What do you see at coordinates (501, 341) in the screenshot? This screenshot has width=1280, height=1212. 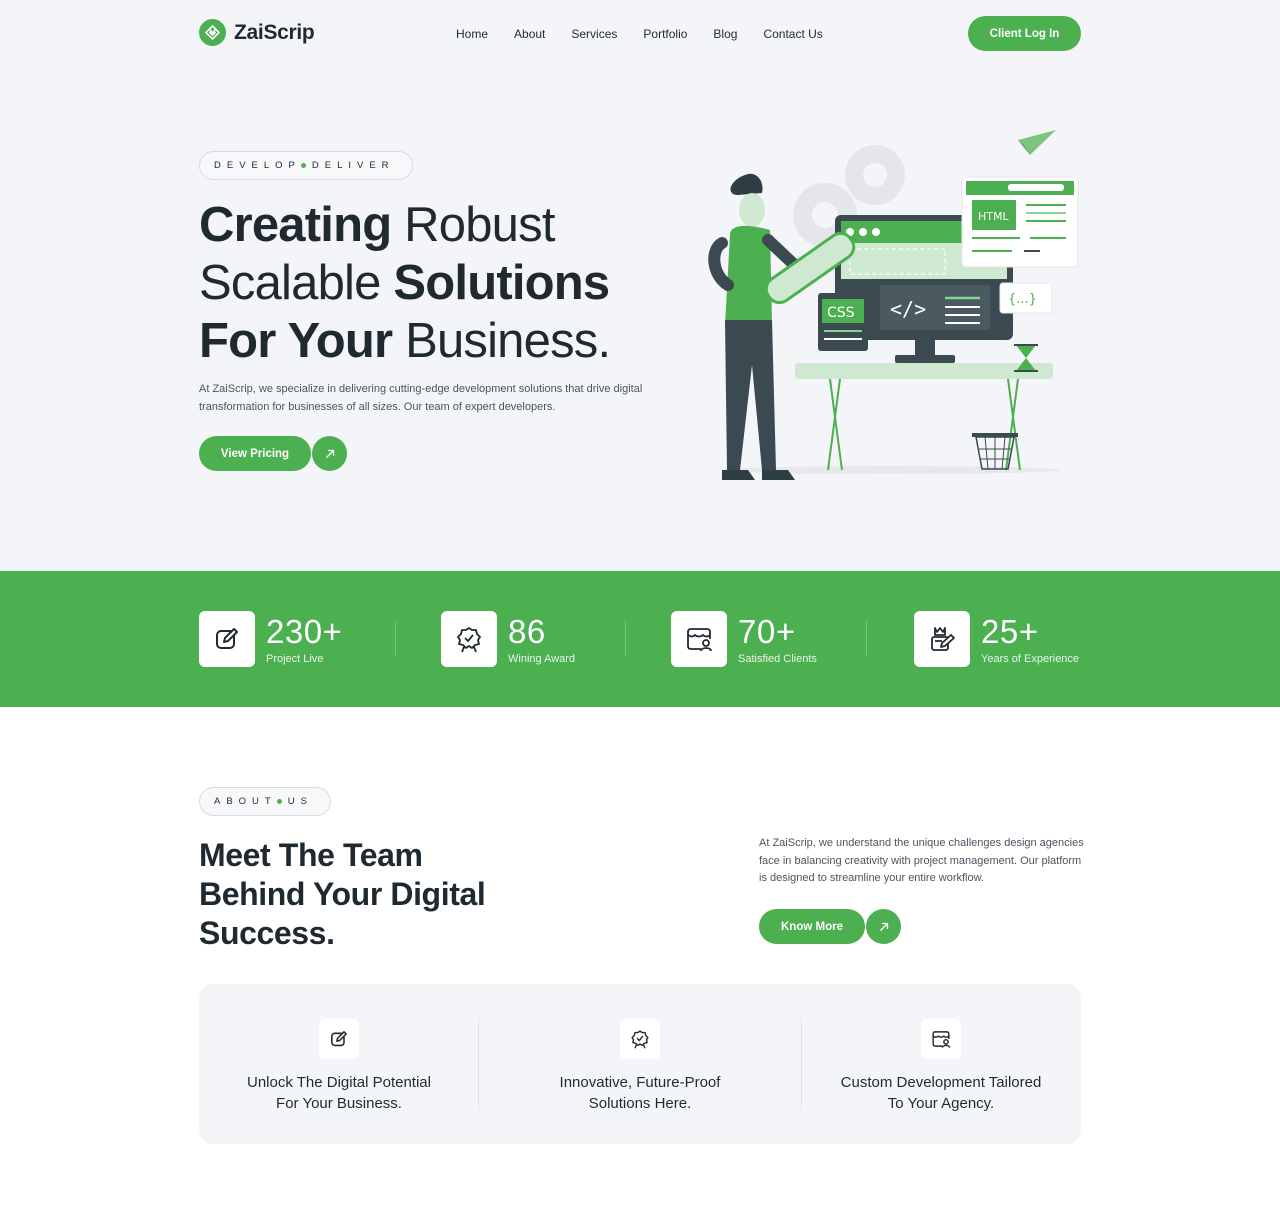 I see `hero-title-part: Business.` at bounding box center [501, 341].